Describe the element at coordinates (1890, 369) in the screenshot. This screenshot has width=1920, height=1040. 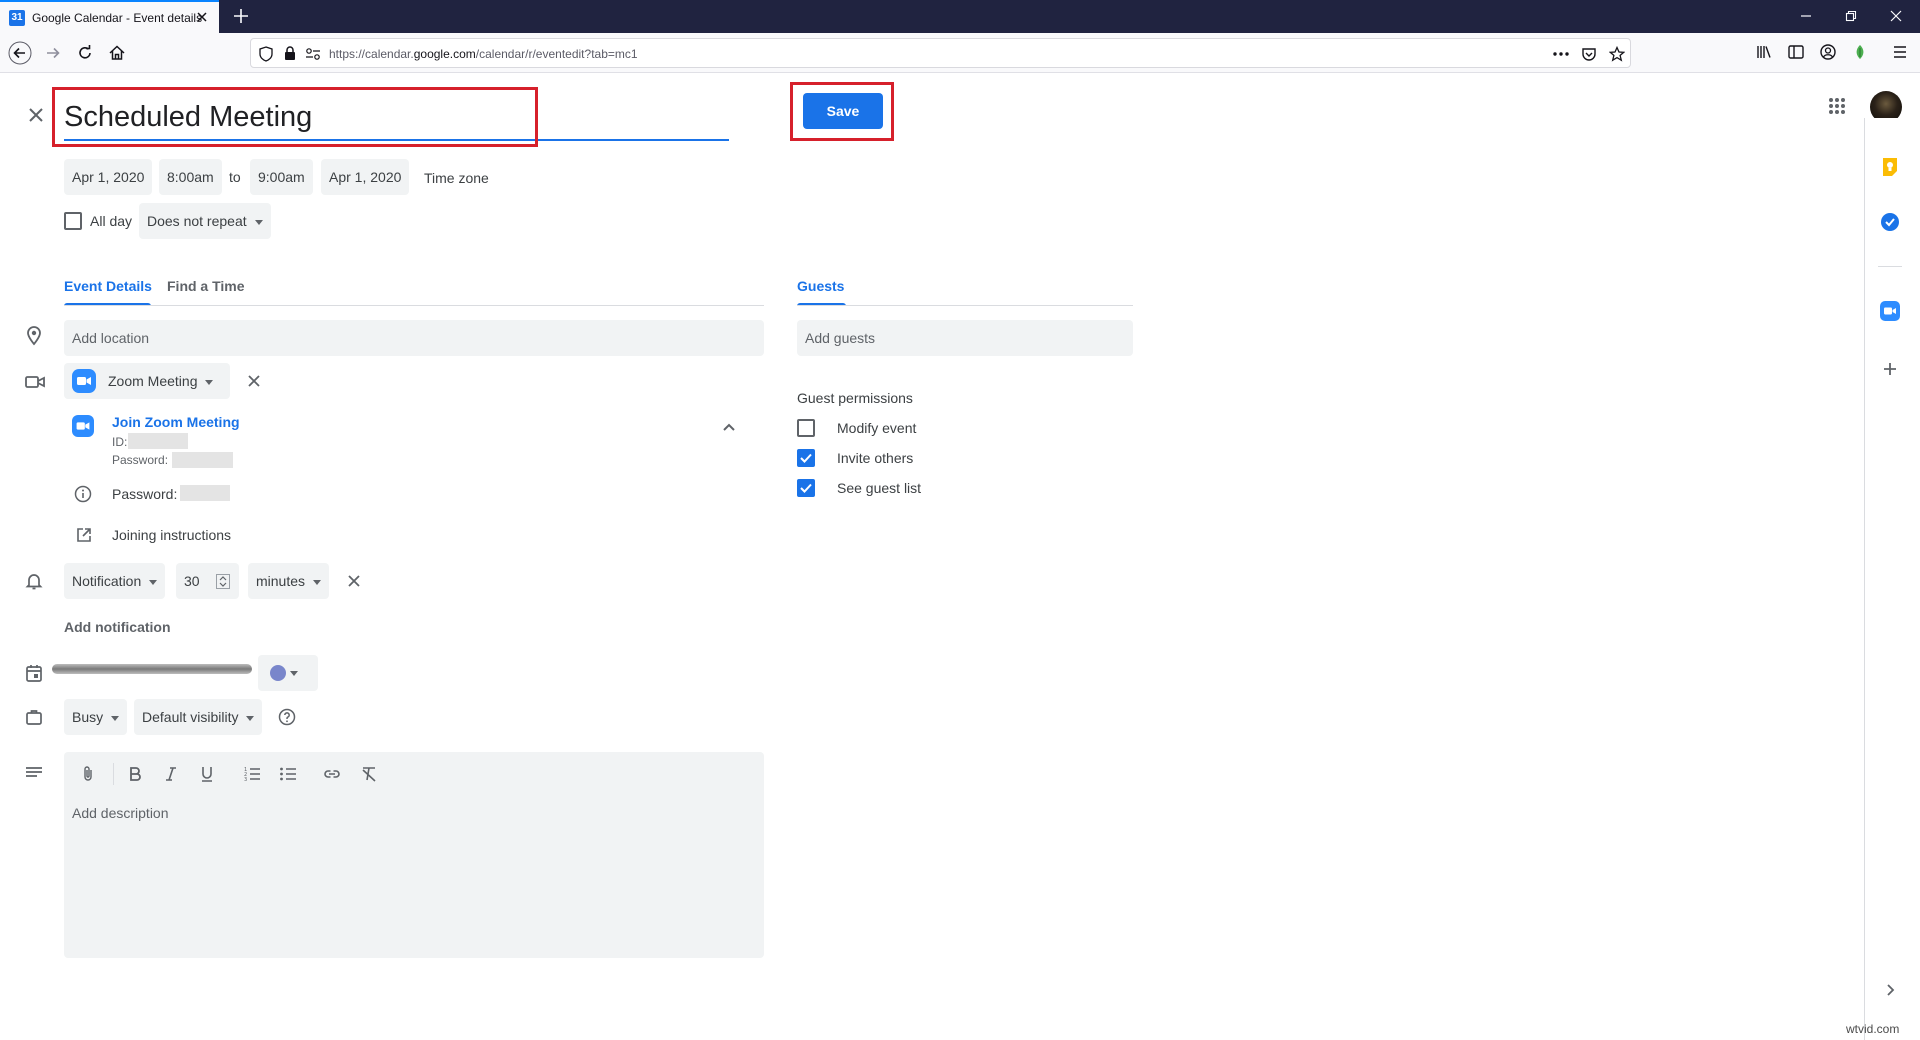
I see `add-addon-icon` at that location.